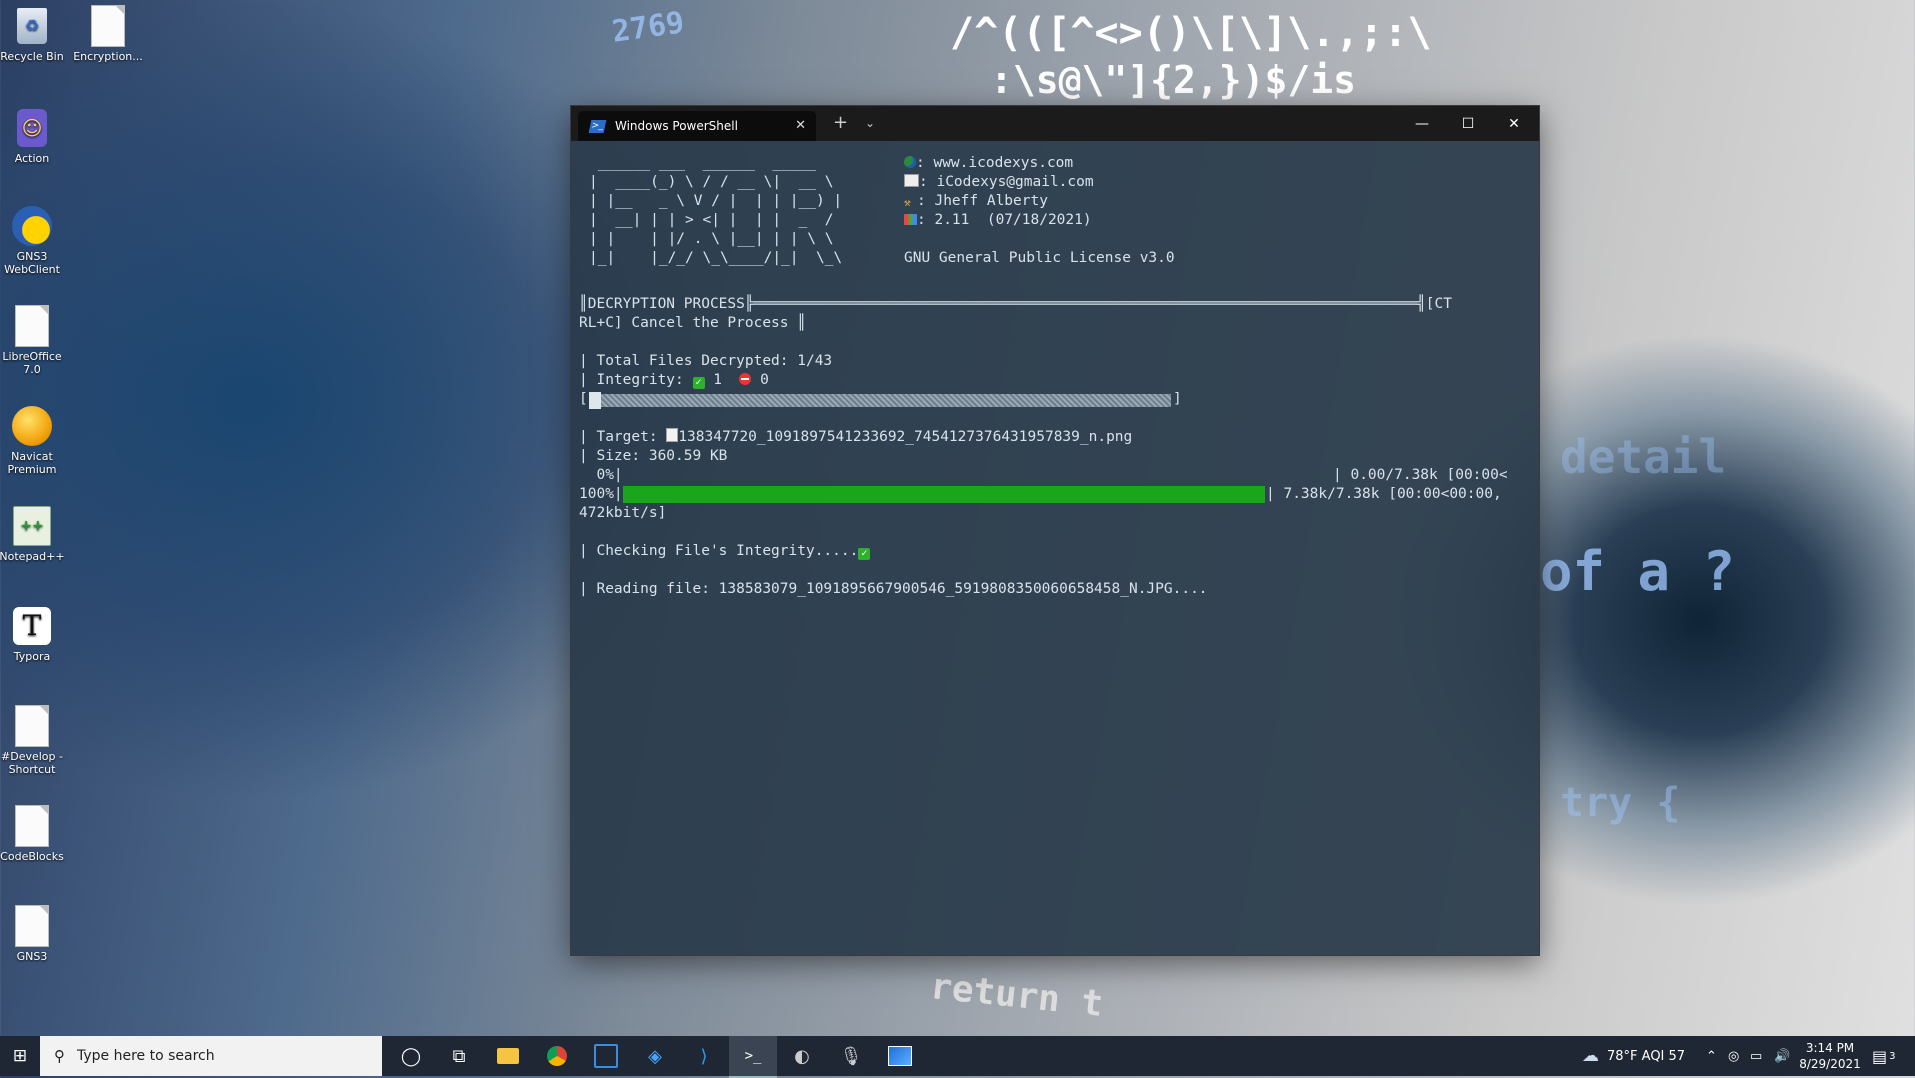 The width and height of the screenshot is (1915, 1078). I want to click on clock-date: 8/29/2021, so click(1830, 1064).